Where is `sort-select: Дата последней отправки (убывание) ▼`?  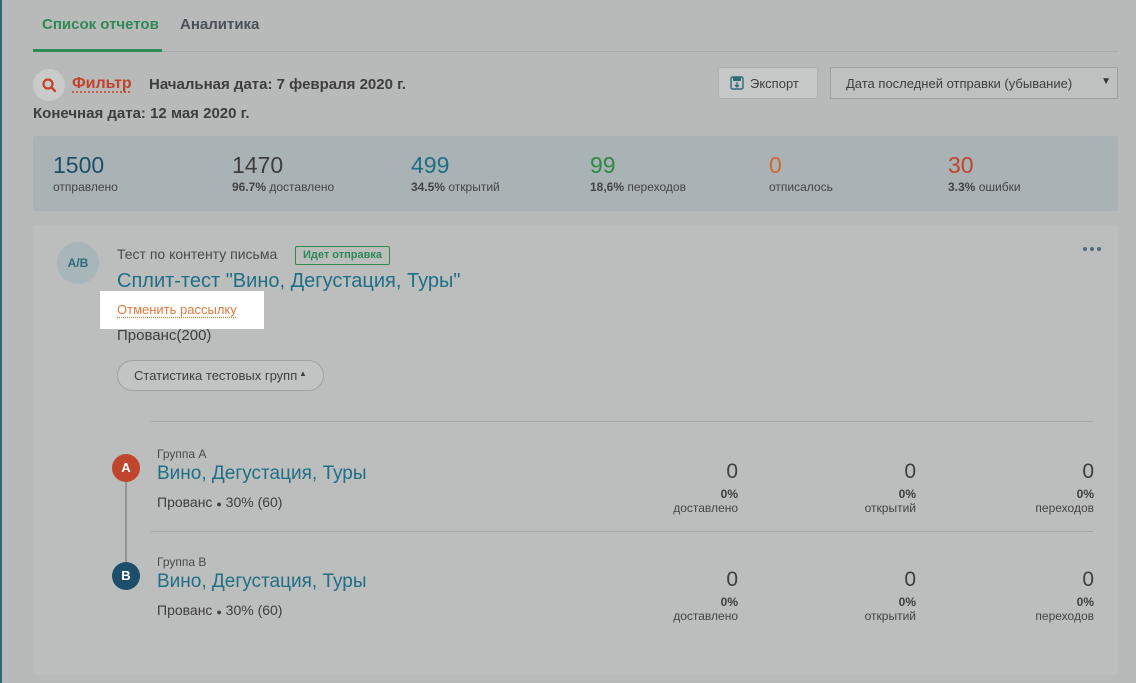
sort-select: Дата последней отправки (убывание) ▼ is located at coordinates (974, 83).